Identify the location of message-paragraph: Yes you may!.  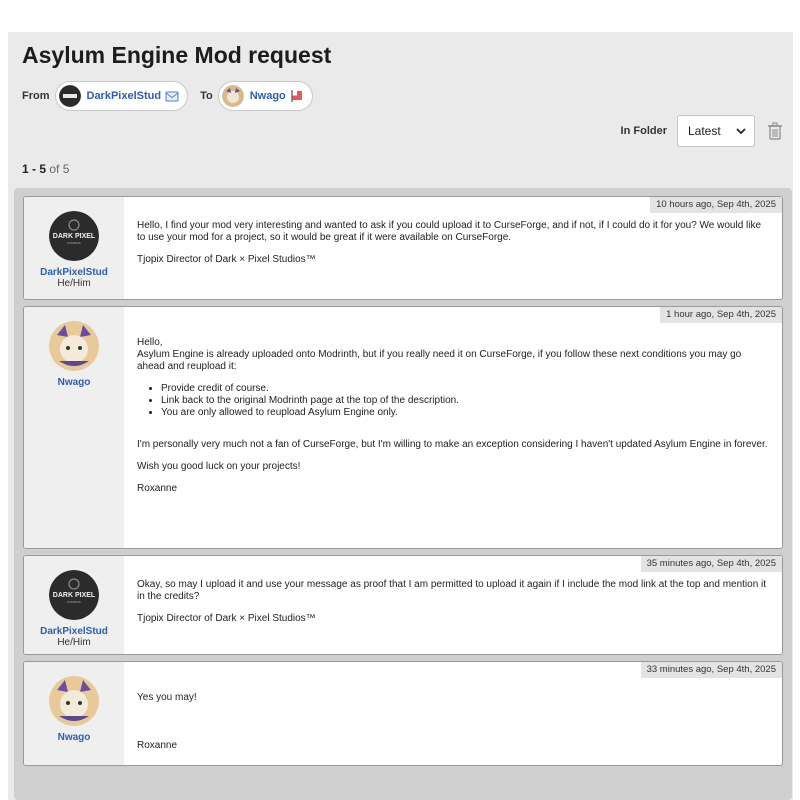
(167, 697).